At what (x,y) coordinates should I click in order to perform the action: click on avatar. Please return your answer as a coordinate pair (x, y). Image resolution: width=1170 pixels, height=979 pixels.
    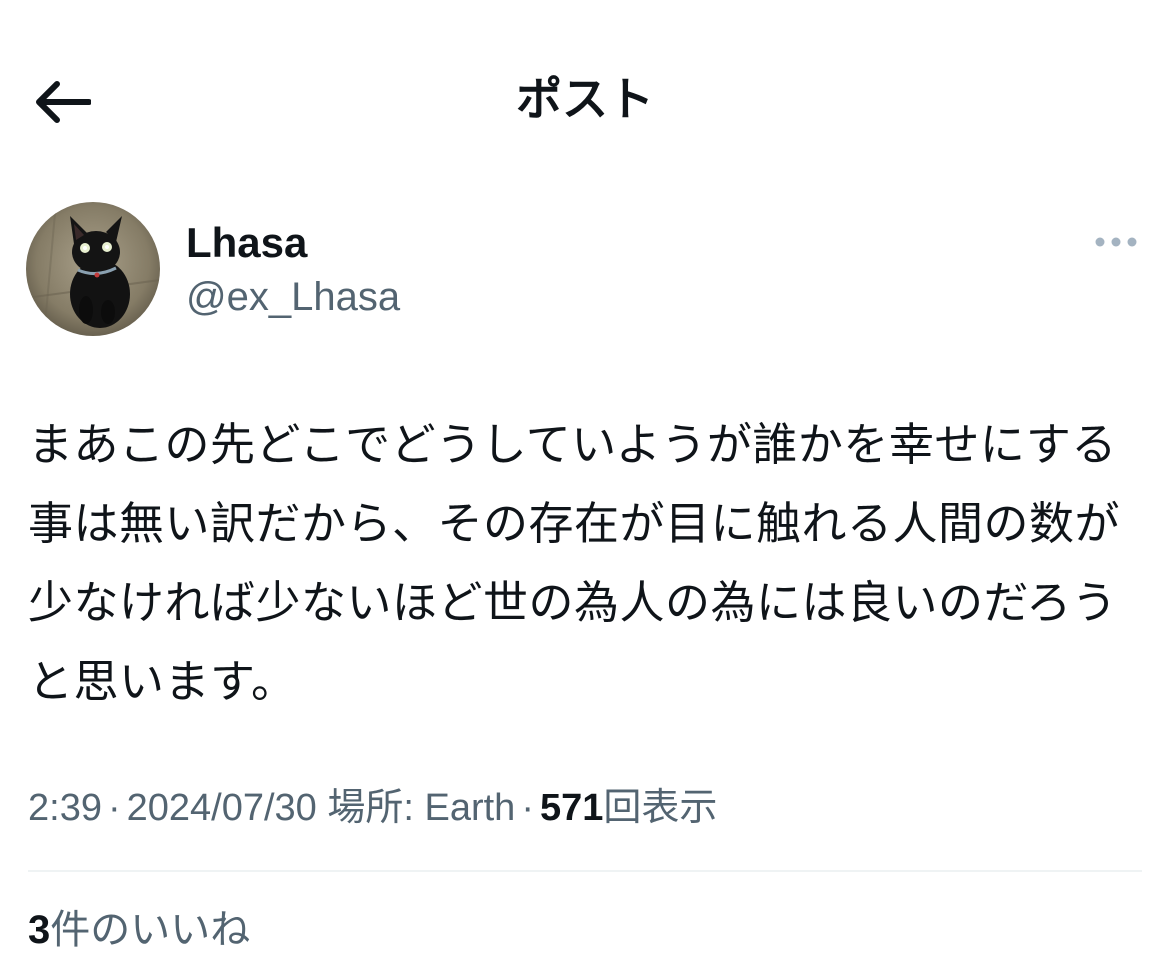
    Looking at the image, I should click on (93, 269).